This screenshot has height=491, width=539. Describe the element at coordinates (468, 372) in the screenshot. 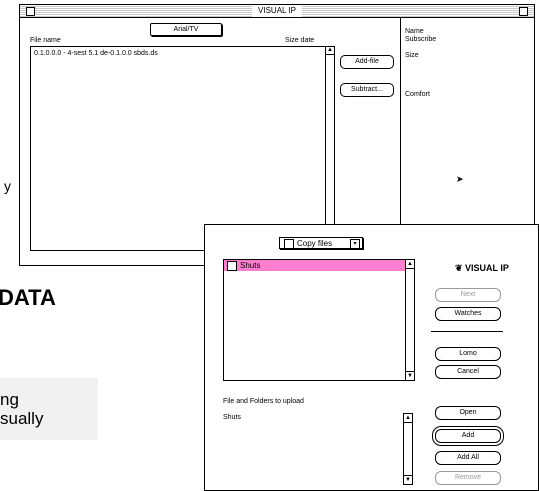

I see `cancel-button: Cancel` at that location.